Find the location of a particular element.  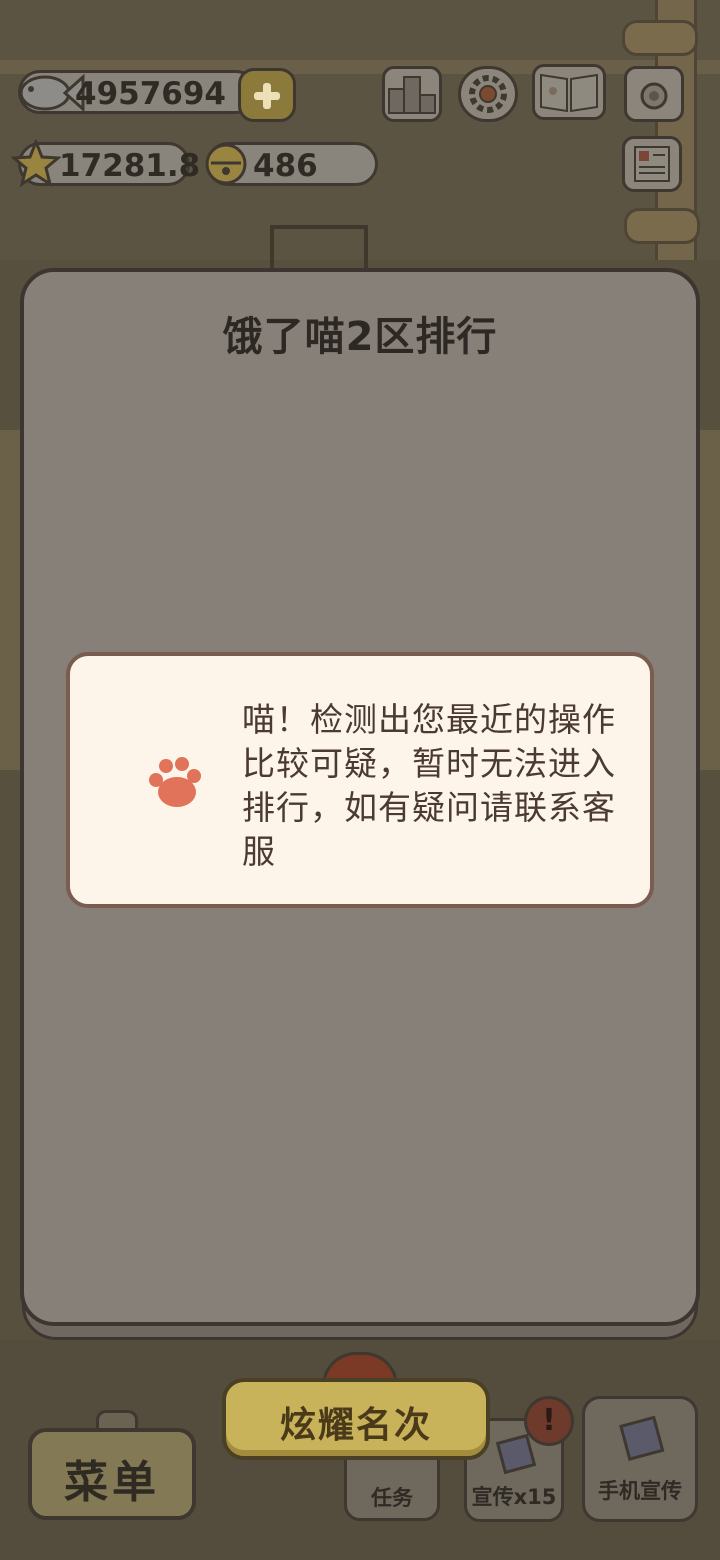

book-icon is located at coordinates (569, 93).